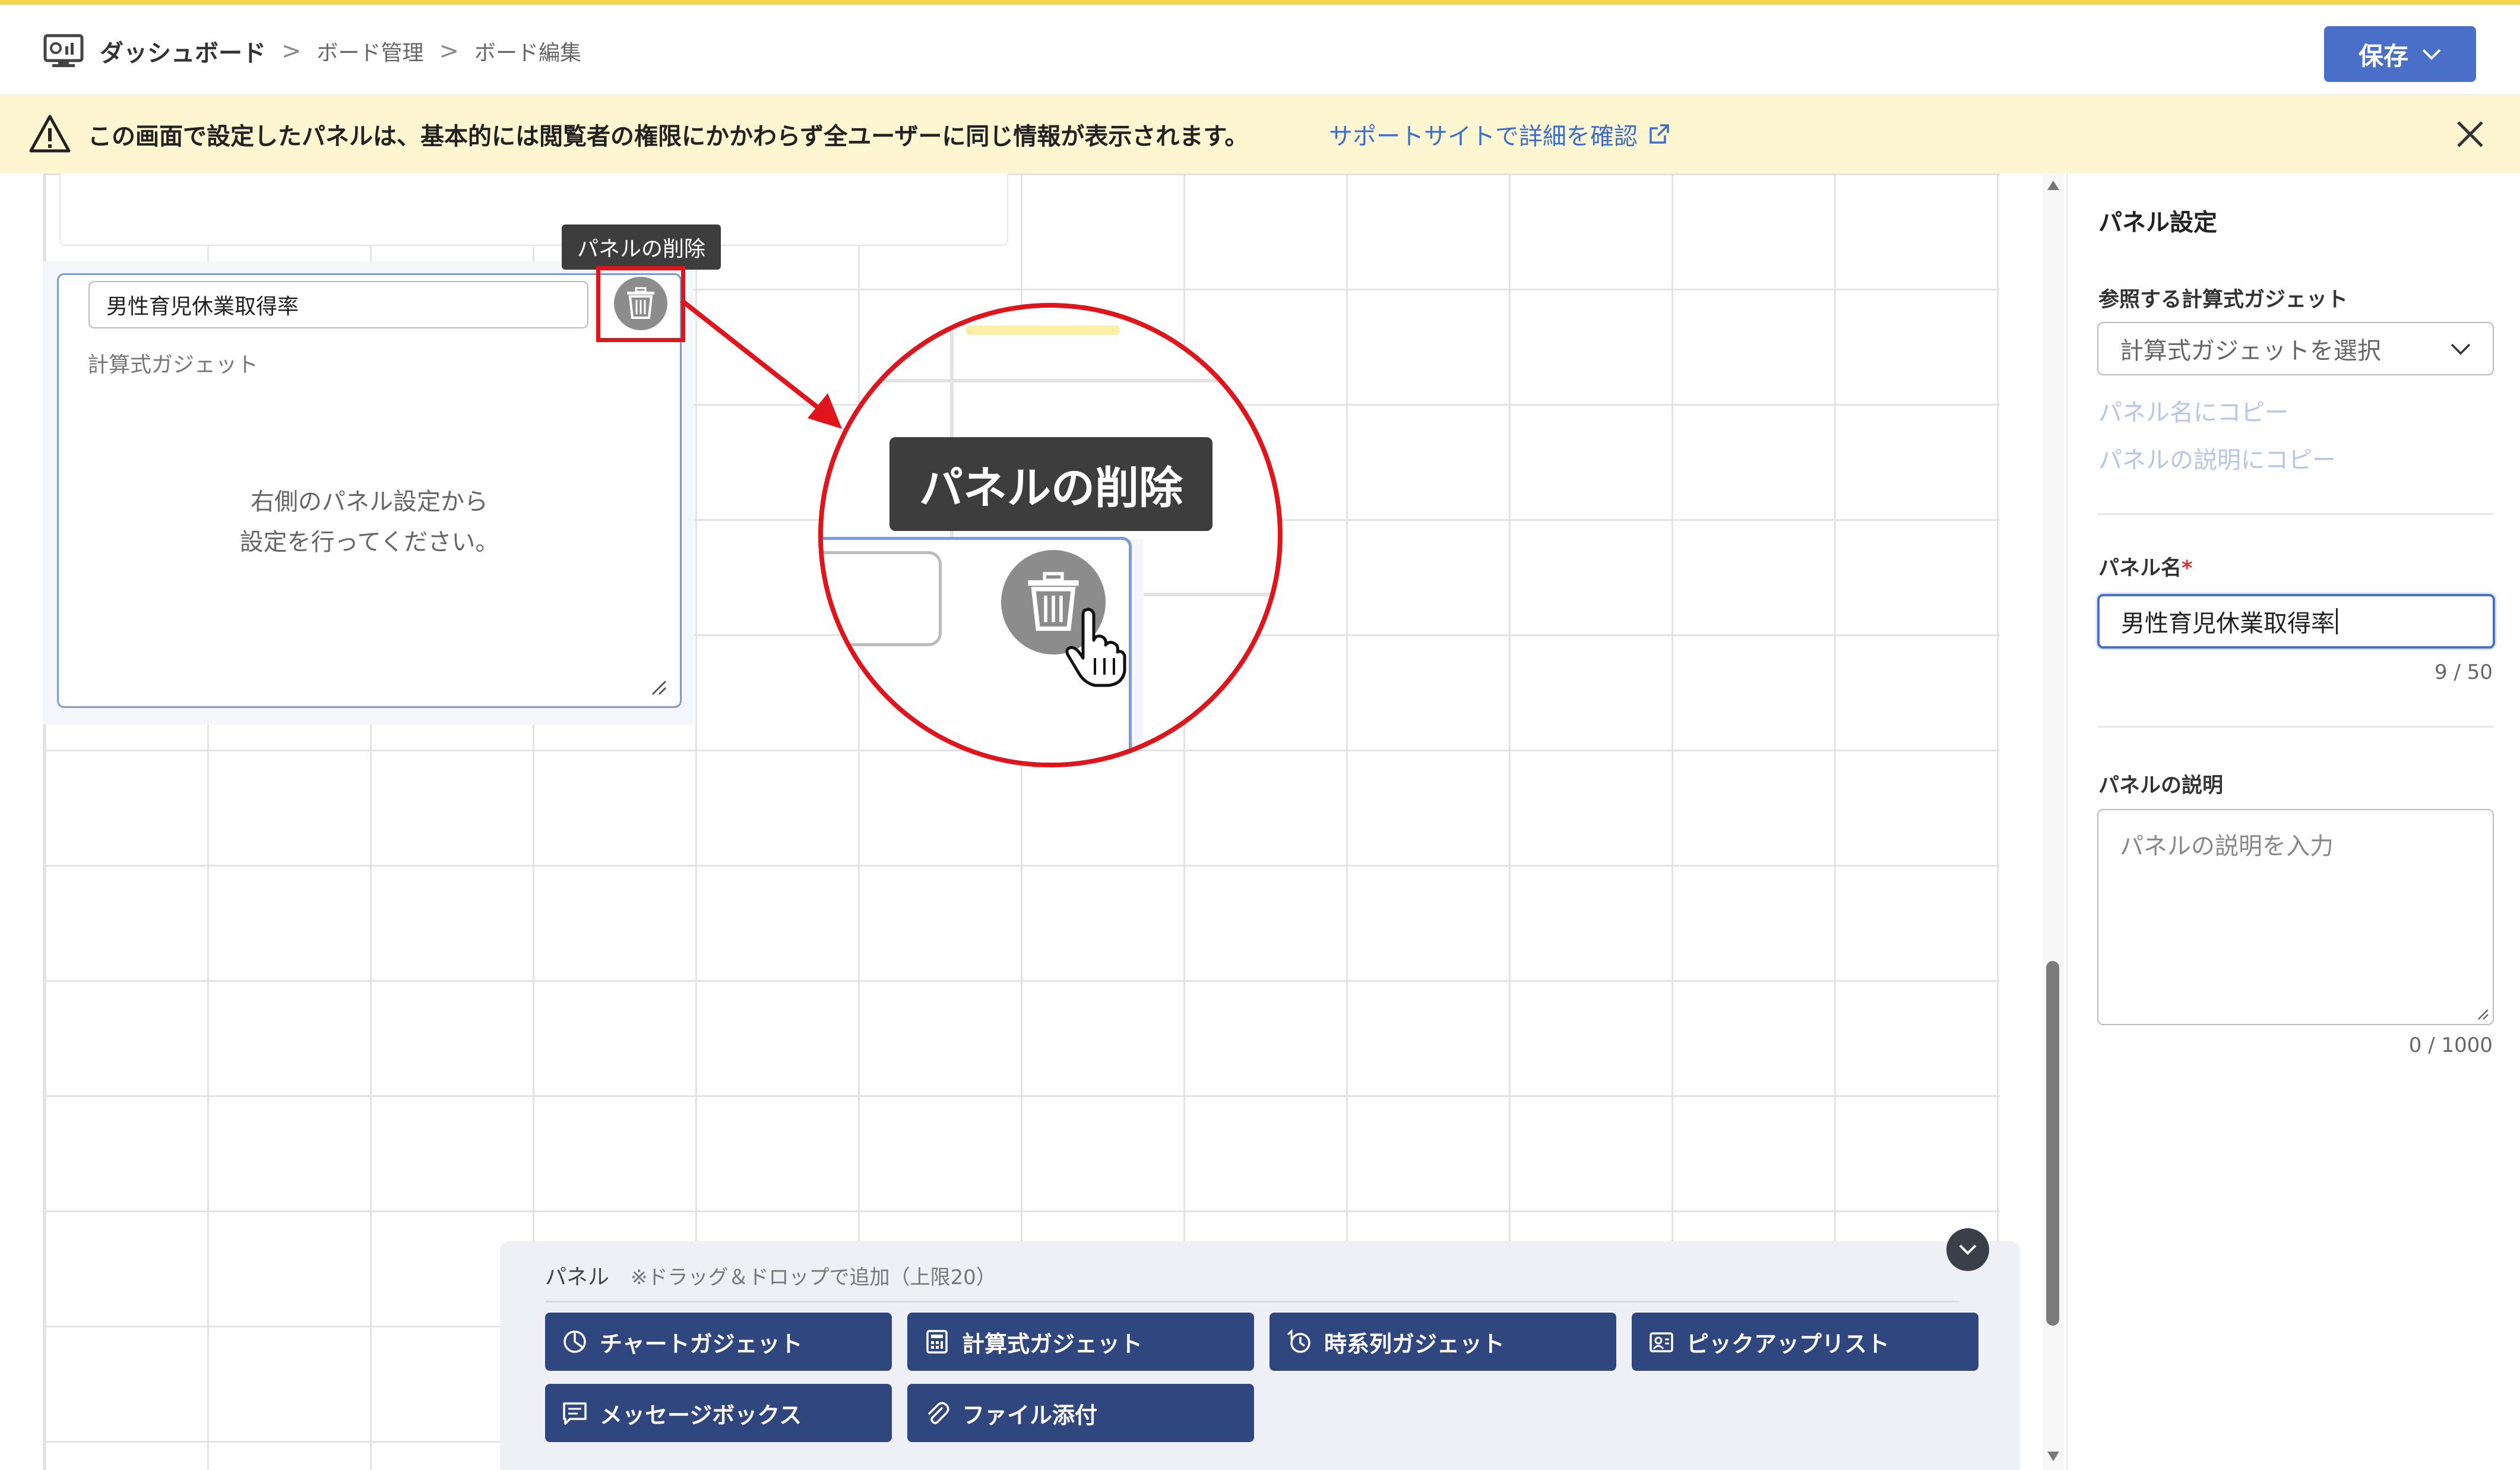  I want to click on message-box-button: メッセージボックス, so click(718, 1413).